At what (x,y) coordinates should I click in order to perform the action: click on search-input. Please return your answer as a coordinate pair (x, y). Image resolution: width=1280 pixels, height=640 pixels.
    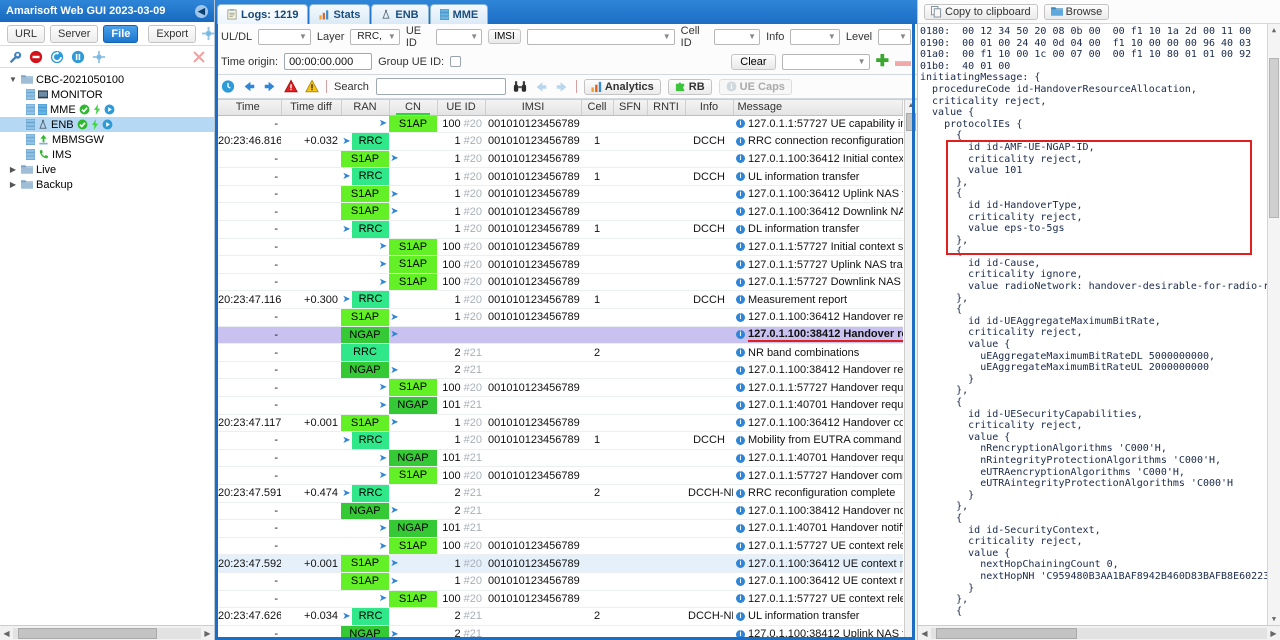
    Looking at the image, I should click on (440, 86).